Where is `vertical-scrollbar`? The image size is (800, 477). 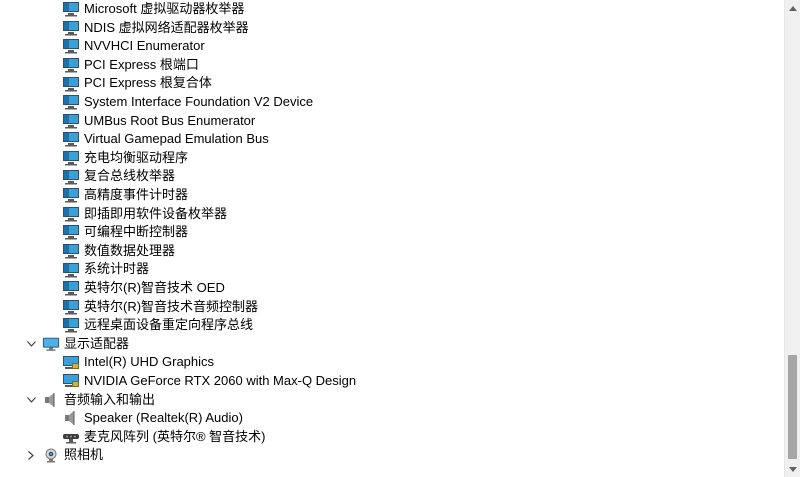 vertical-scrollbar is located at coordinates (792, 238).